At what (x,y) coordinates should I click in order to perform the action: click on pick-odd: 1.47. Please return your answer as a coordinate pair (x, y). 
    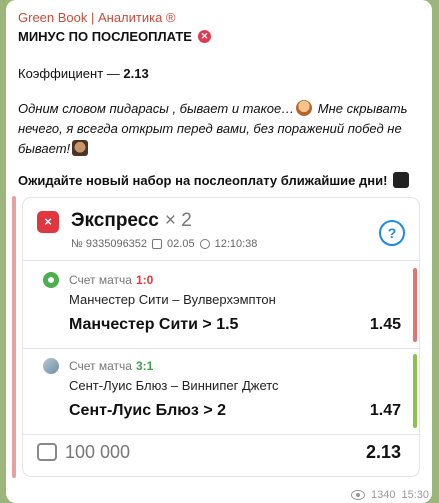
    Looking at the image, I should click on (385, 410).